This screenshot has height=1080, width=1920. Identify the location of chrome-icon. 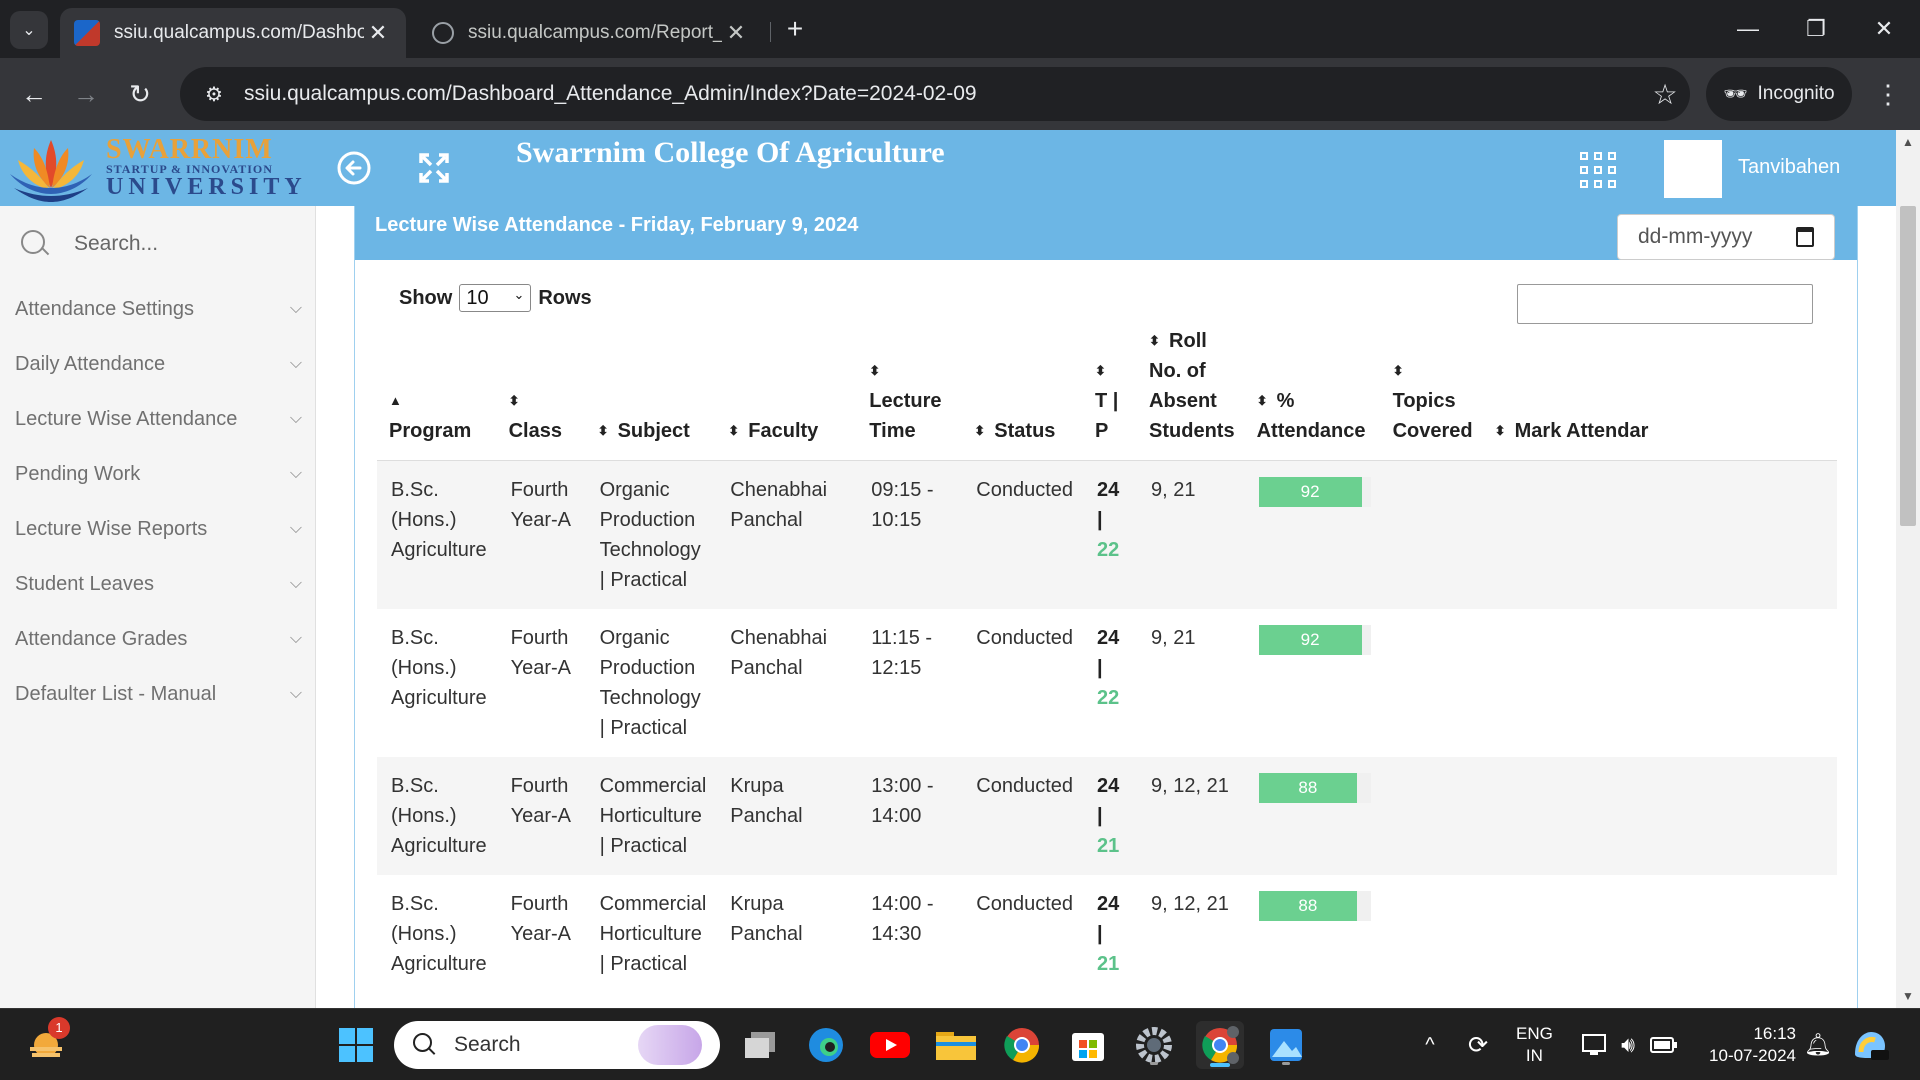
(1022, 1045).